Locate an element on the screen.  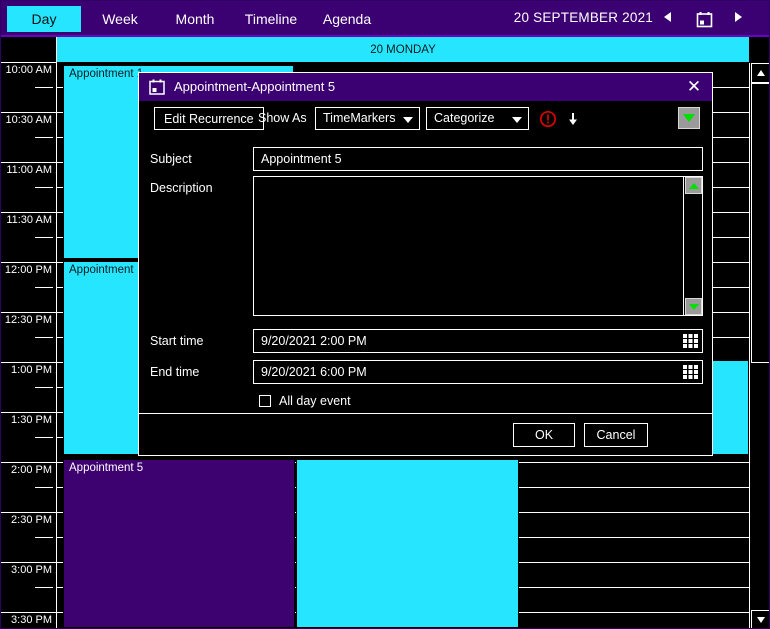
subject-label: Subject is located at coordinates (171, 159).